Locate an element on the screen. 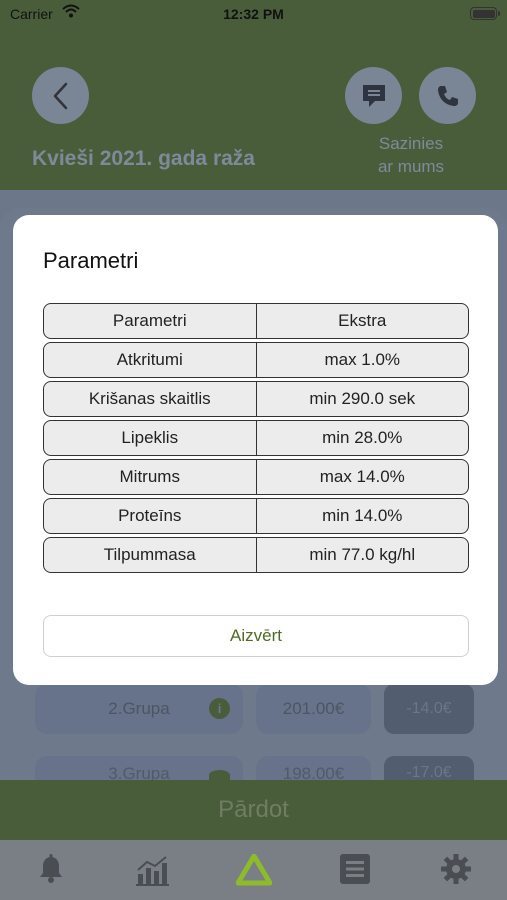 The width and height of the screenshot is (507, 900). param-value: min 290.0 sek is located at coordinates (362, 399).